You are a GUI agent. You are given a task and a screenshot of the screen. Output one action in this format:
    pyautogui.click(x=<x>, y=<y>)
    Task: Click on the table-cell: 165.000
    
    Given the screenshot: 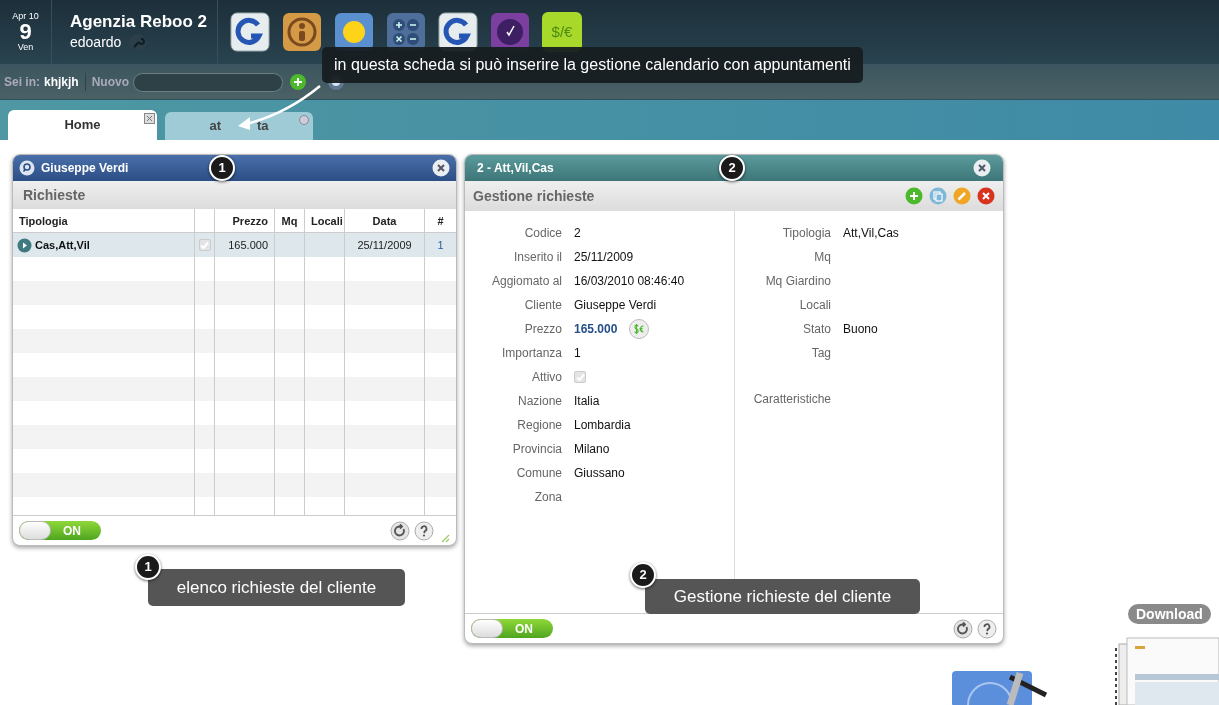 What is the action you would take?
    pyautogui.click(x=248, y=245)
    